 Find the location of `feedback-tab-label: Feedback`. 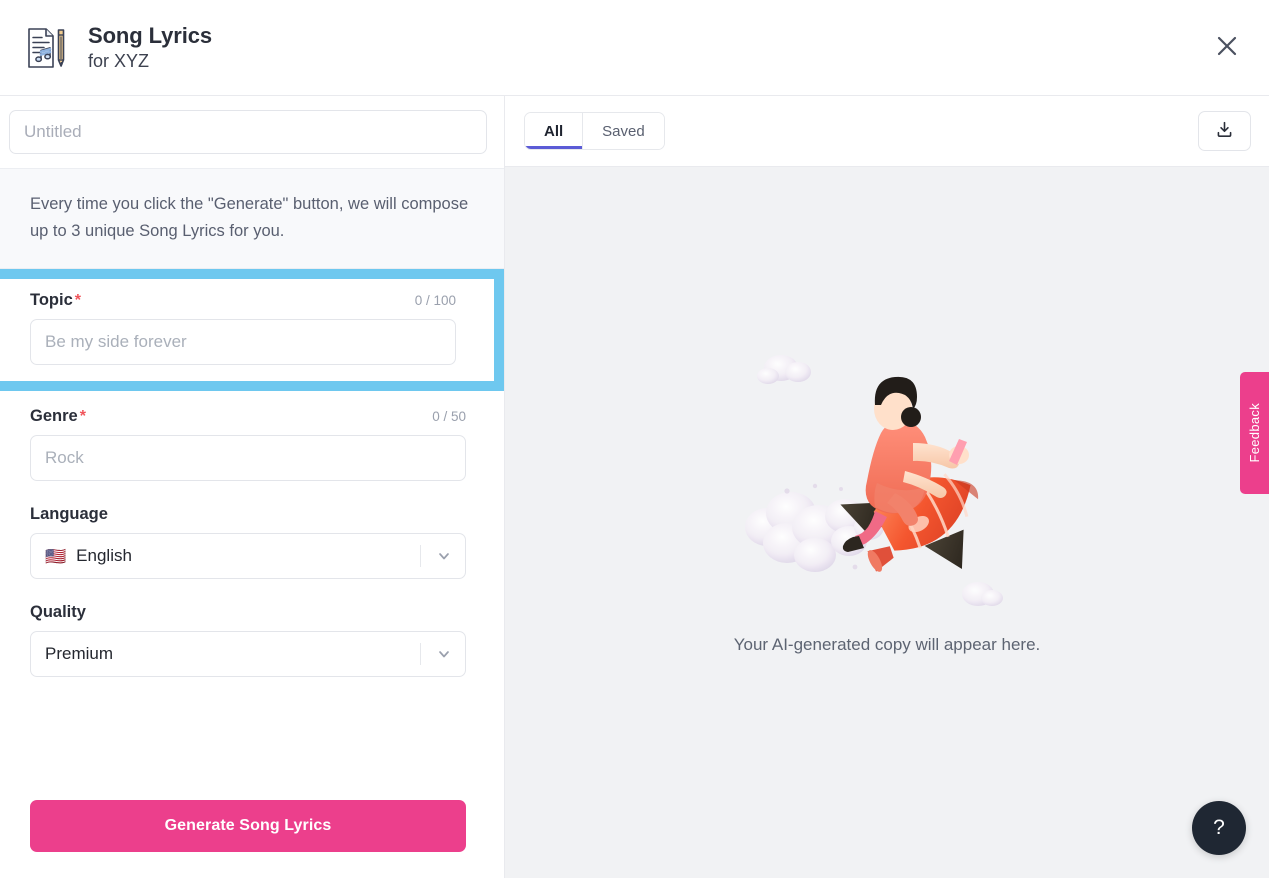

feedback-tab-label: Feedback is located at coordinates (1254, 433).